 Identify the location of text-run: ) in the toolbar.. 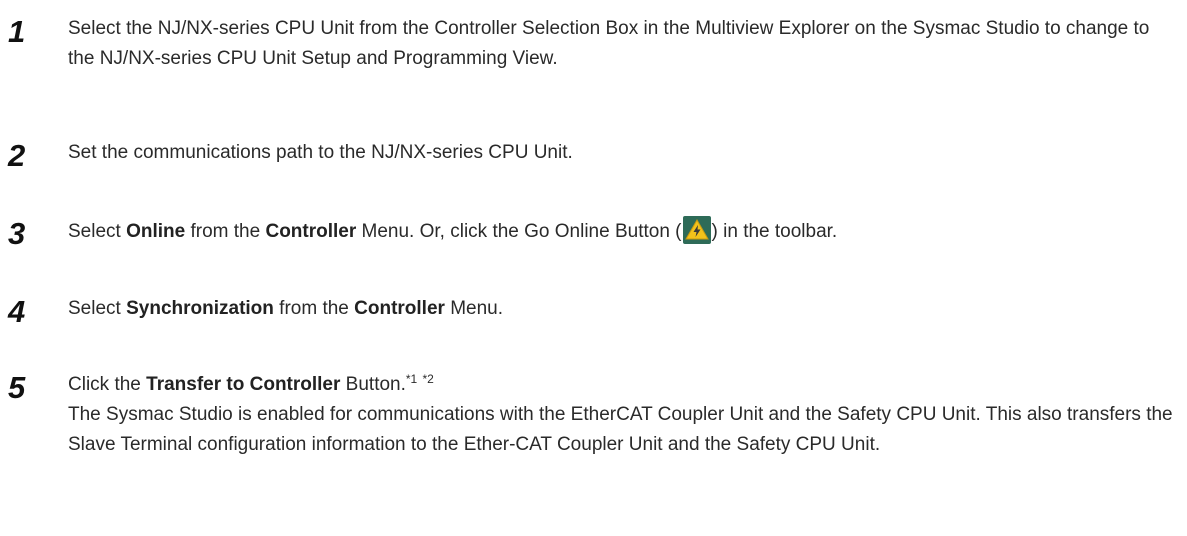
(774, 231).